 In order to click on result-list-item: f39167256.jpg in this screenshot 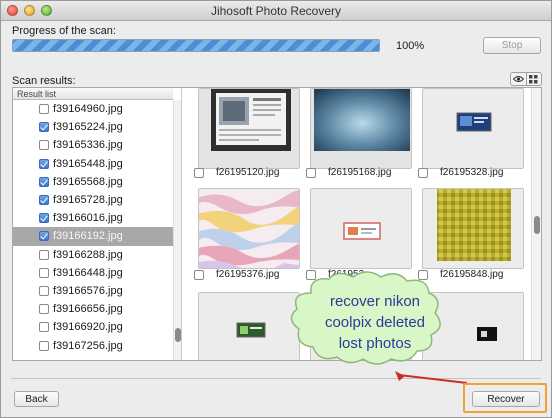, I will do `click(93, 345)`.